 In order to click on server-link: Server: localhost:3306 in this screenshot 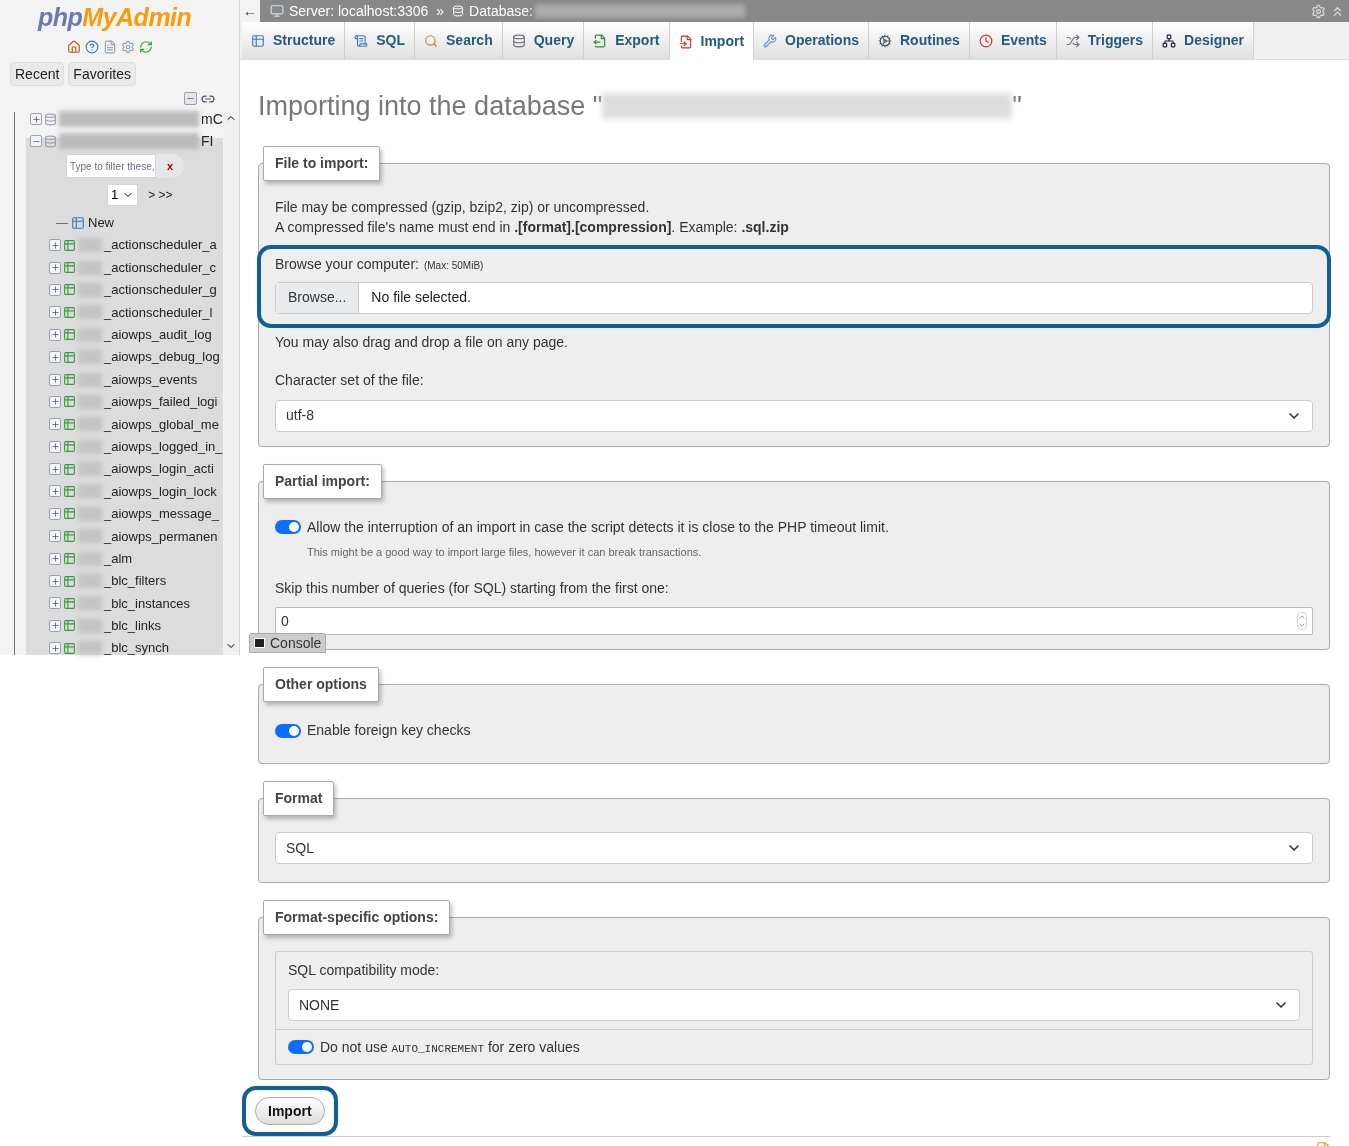, I will do `click(359, 11)`.